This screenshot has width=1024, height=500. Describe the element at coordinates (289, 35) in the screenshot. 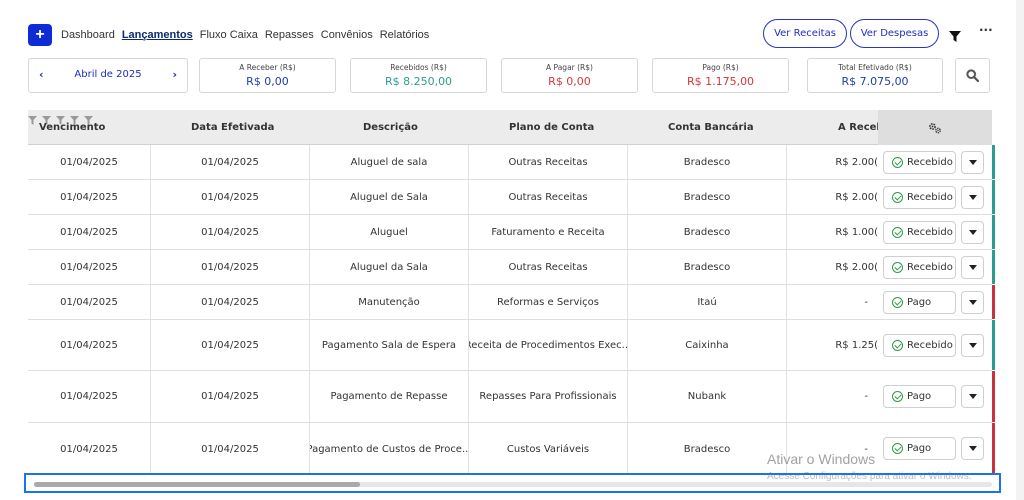

I see `nav-repasses: Repasses` at that location.